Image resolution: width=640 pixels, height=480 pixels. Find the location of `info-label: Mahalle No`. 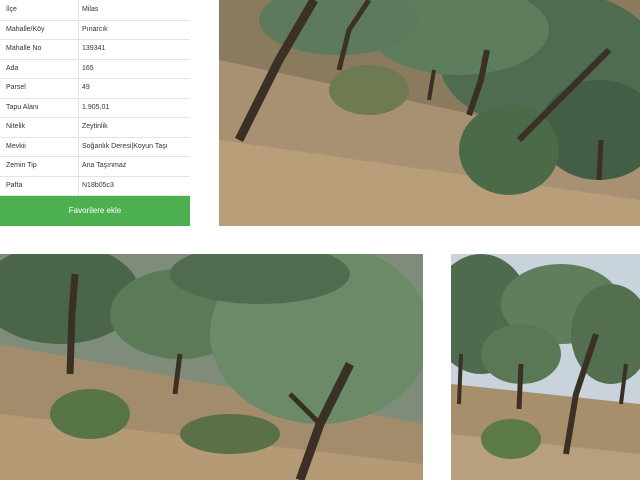

info-label: Mahalle No is located at coordinates (42, 48).